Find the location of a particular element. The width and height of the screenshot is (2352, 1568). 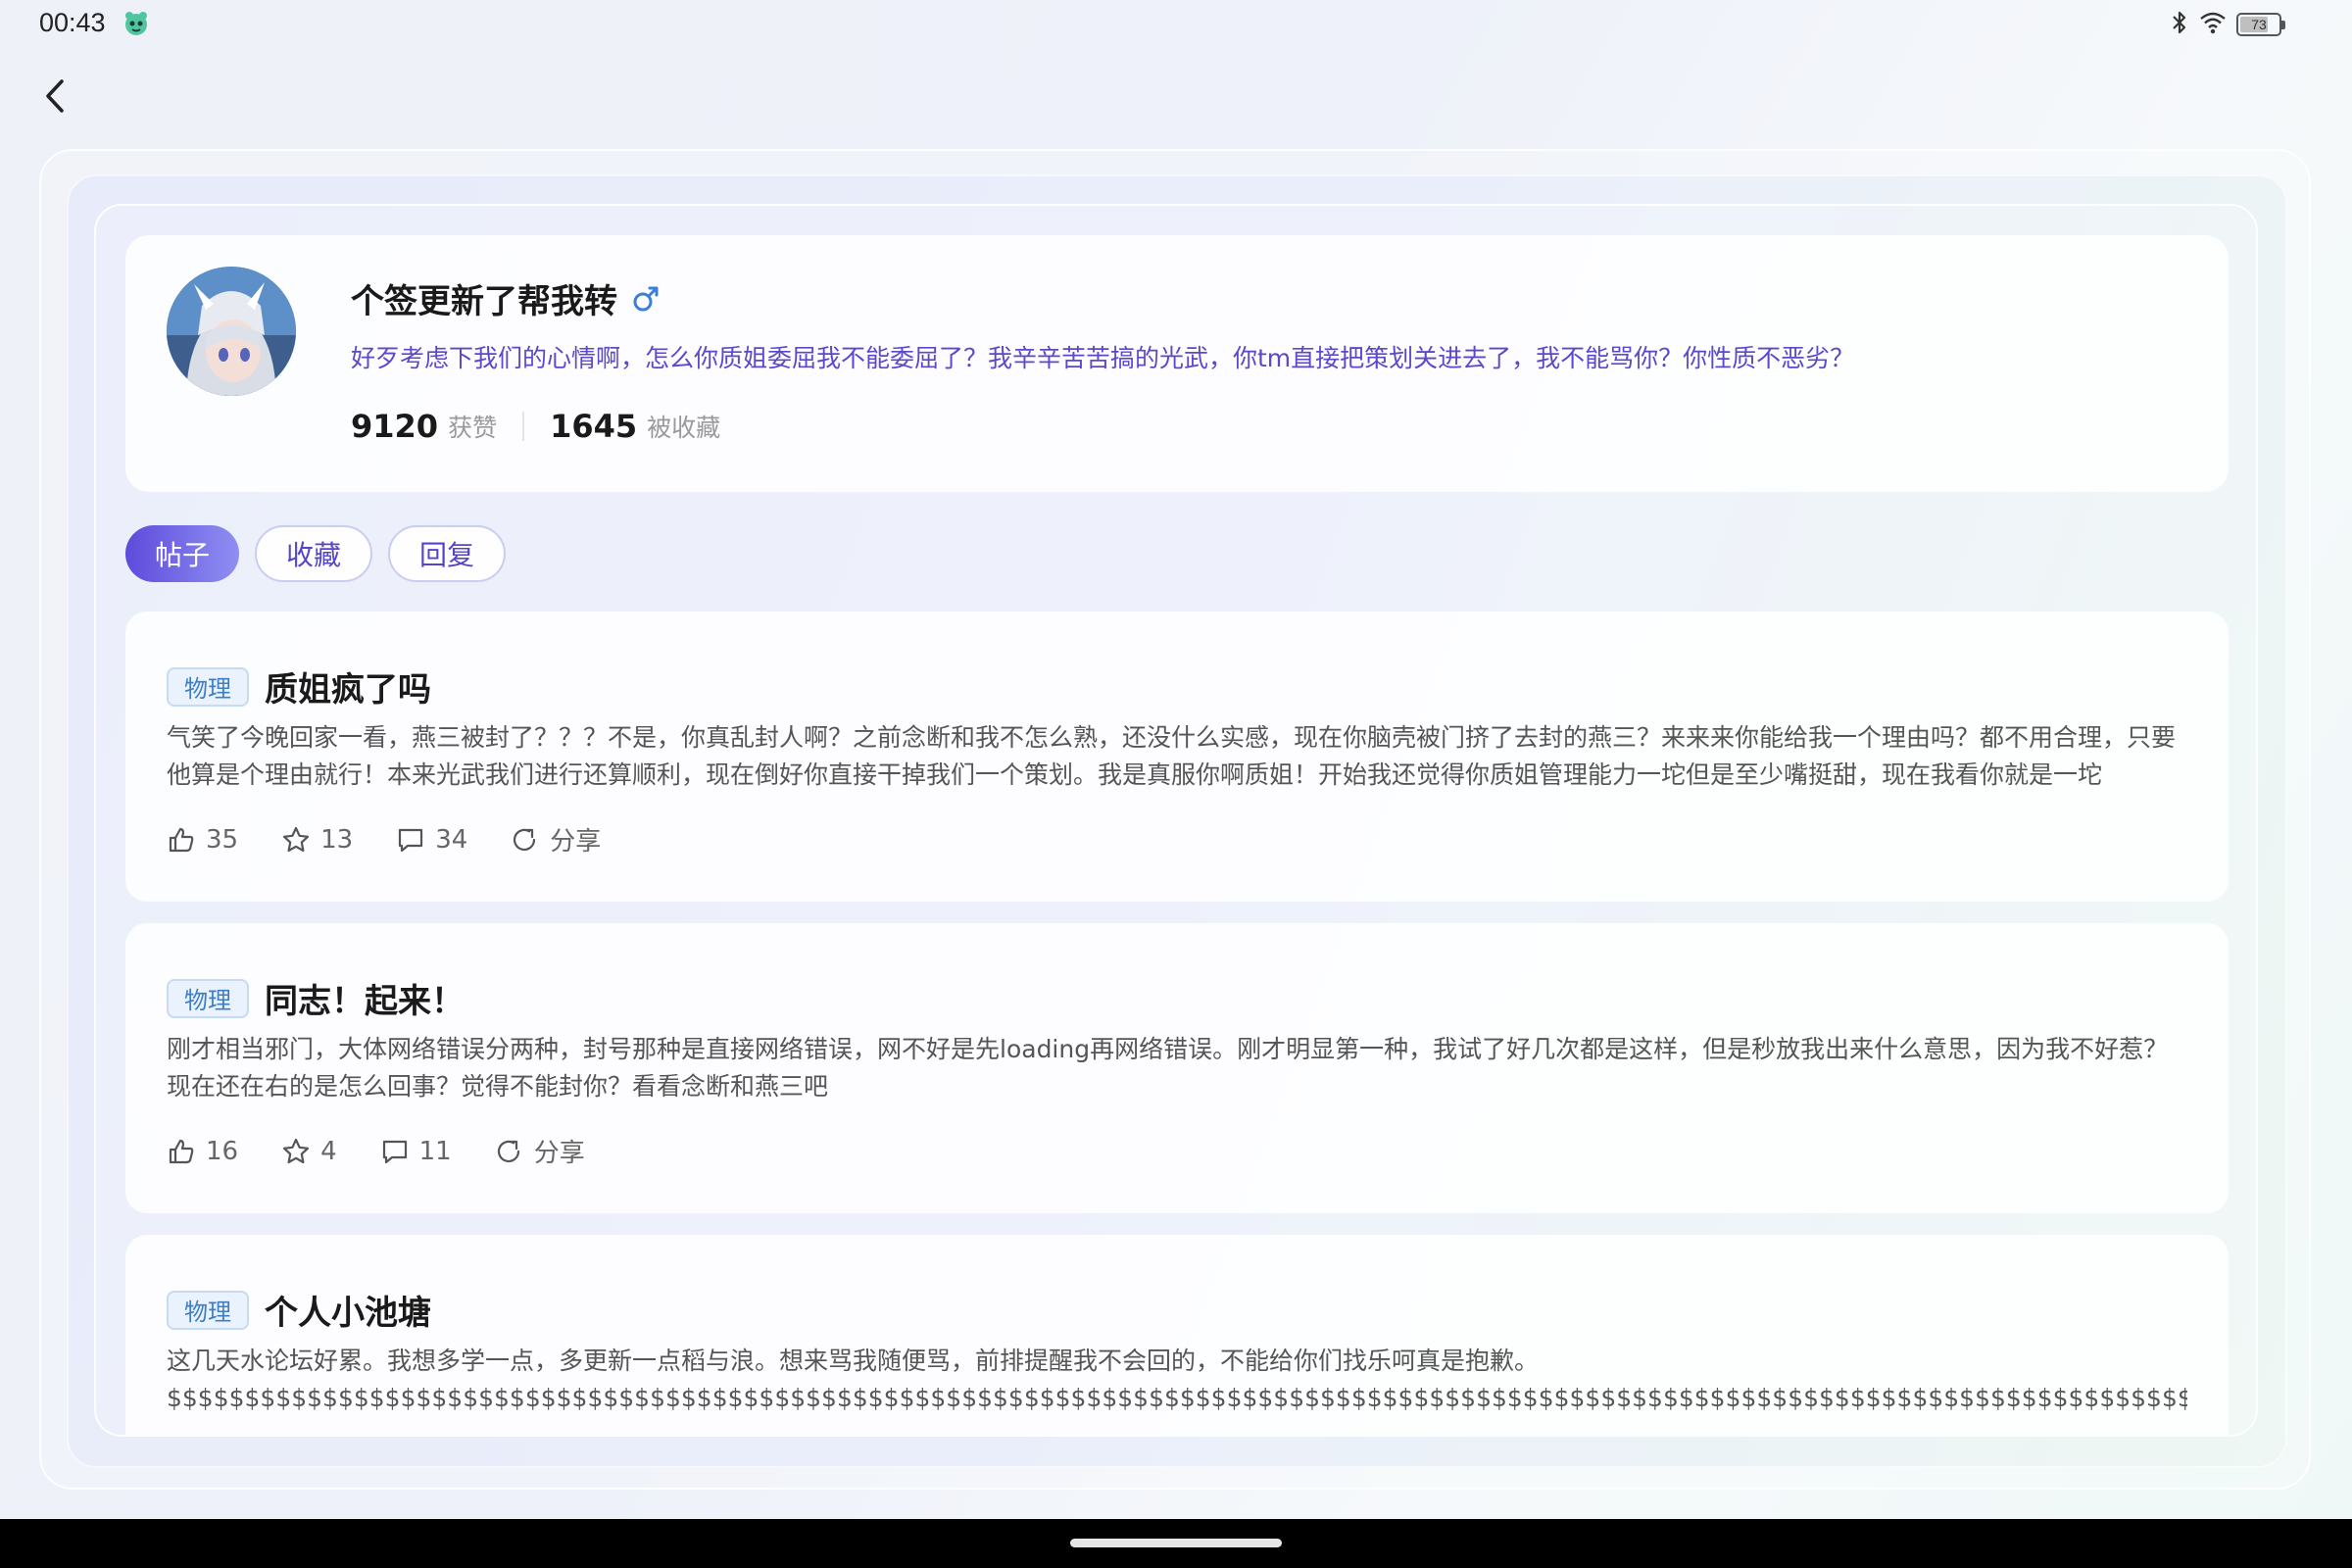

tab-posts: 帖子 is located at coordinates (182, 553).